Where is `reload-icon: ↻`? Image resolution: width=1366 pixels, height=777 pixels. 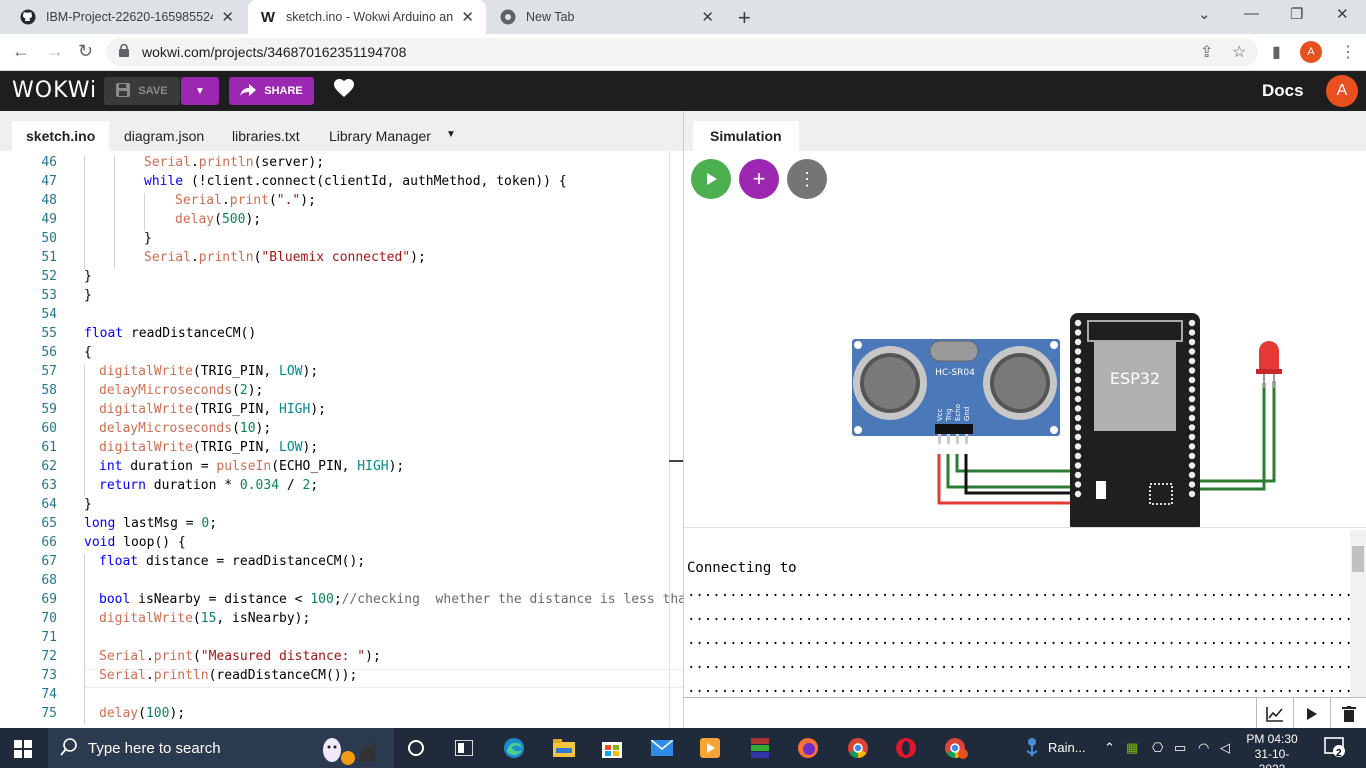
reload-icon: ↻ is located at coordinates (85, 51).